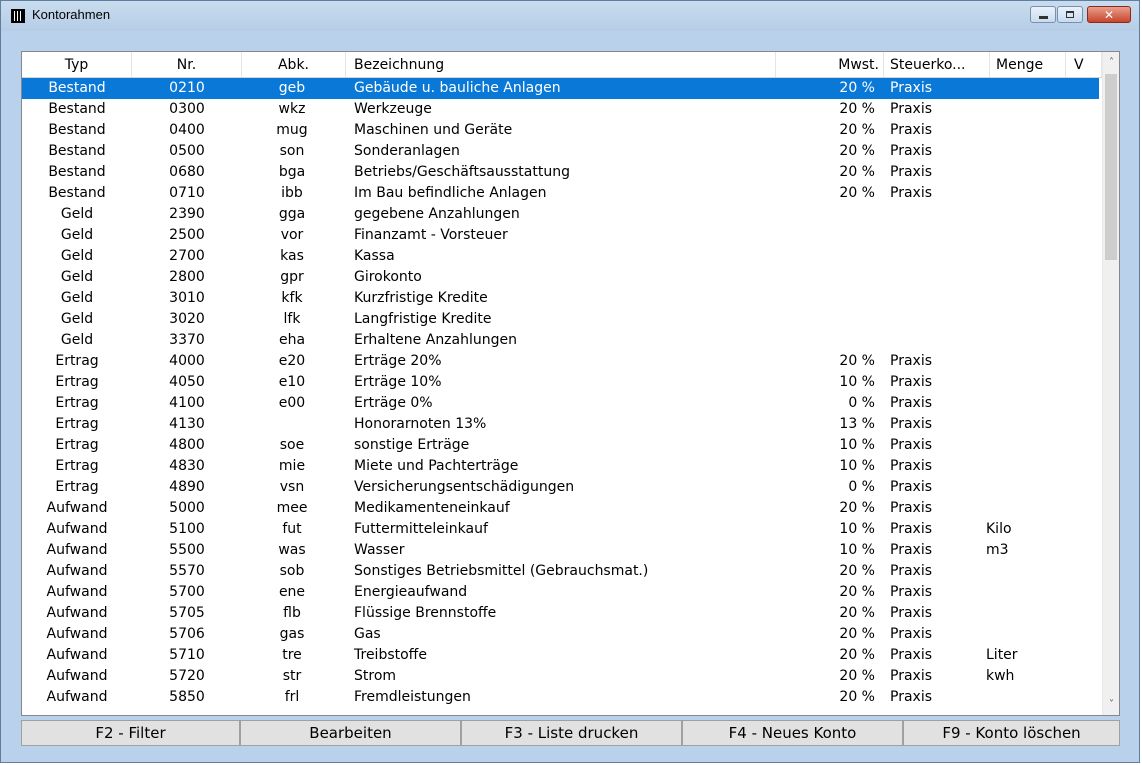 This screenshot has height=765, width=1142. Describe the element at coordinates (560, 277) in the screenshot. I see `table-row: Geld 2800 gpr Girokonto` at that location.